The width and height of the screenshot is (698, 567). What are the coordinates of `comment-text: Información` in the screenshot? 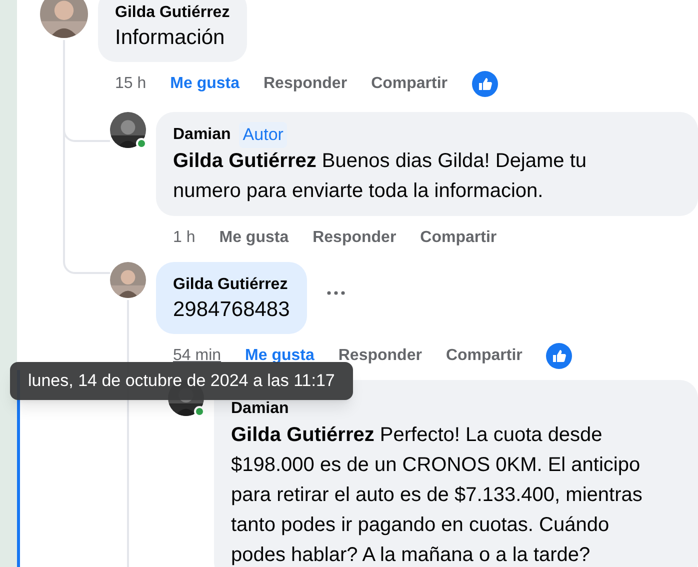 It's located at (170, 38).